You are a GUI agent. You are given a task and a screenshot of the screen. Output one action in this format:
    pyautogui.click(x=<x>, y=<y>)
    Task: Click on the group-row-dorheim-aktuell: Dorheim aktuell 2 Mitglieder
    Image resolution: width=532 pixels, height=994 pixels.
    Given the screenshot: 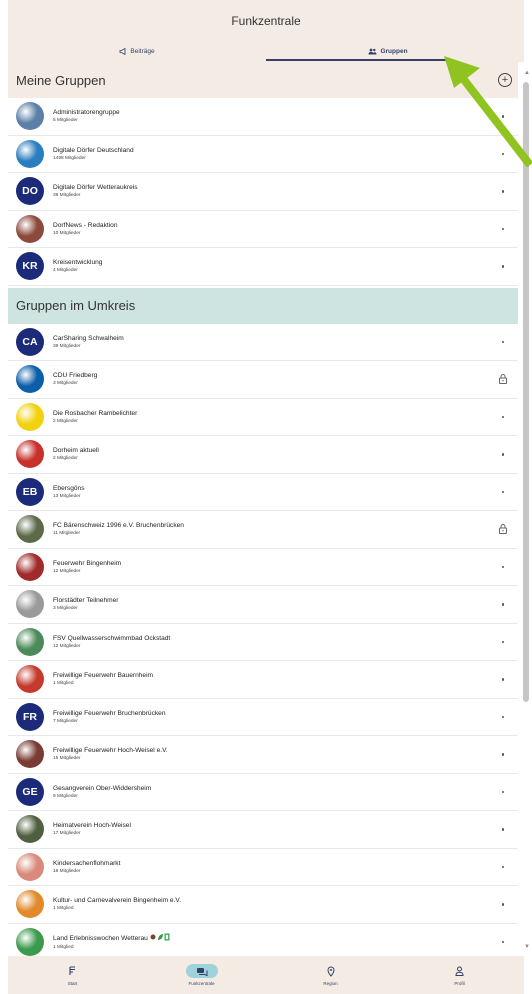 What is the action you would take?
    pyautogui.click(x=263, y=455)
    